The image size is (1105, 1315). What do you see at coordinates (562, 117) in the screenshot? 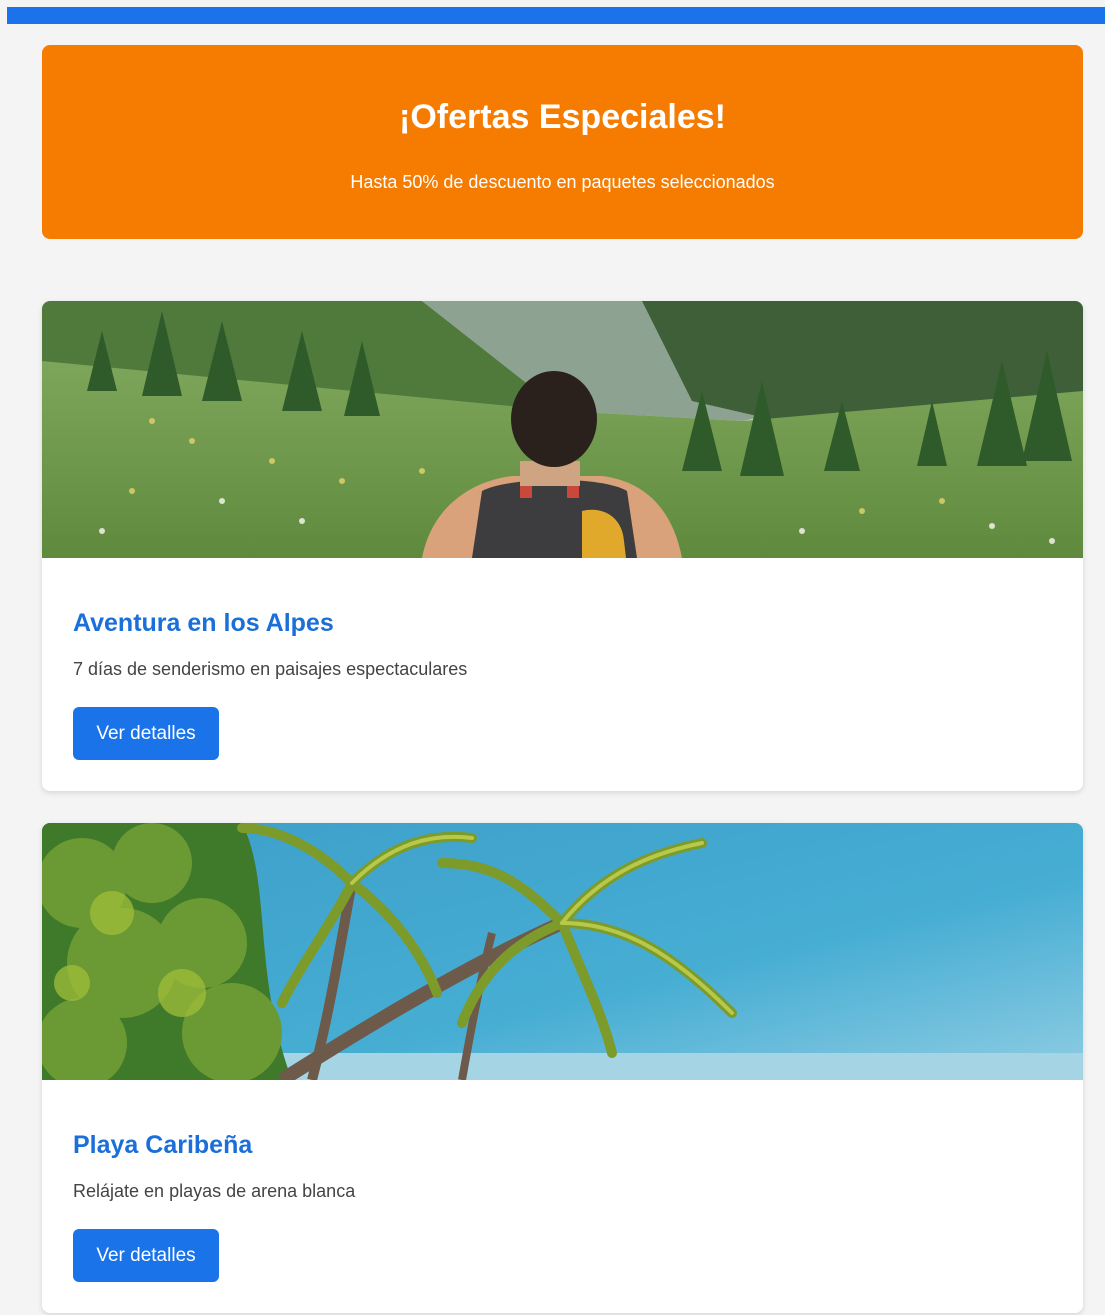
I see `promo-title: ¡Ofertas Especiales!` at bounding box center [562, 117].